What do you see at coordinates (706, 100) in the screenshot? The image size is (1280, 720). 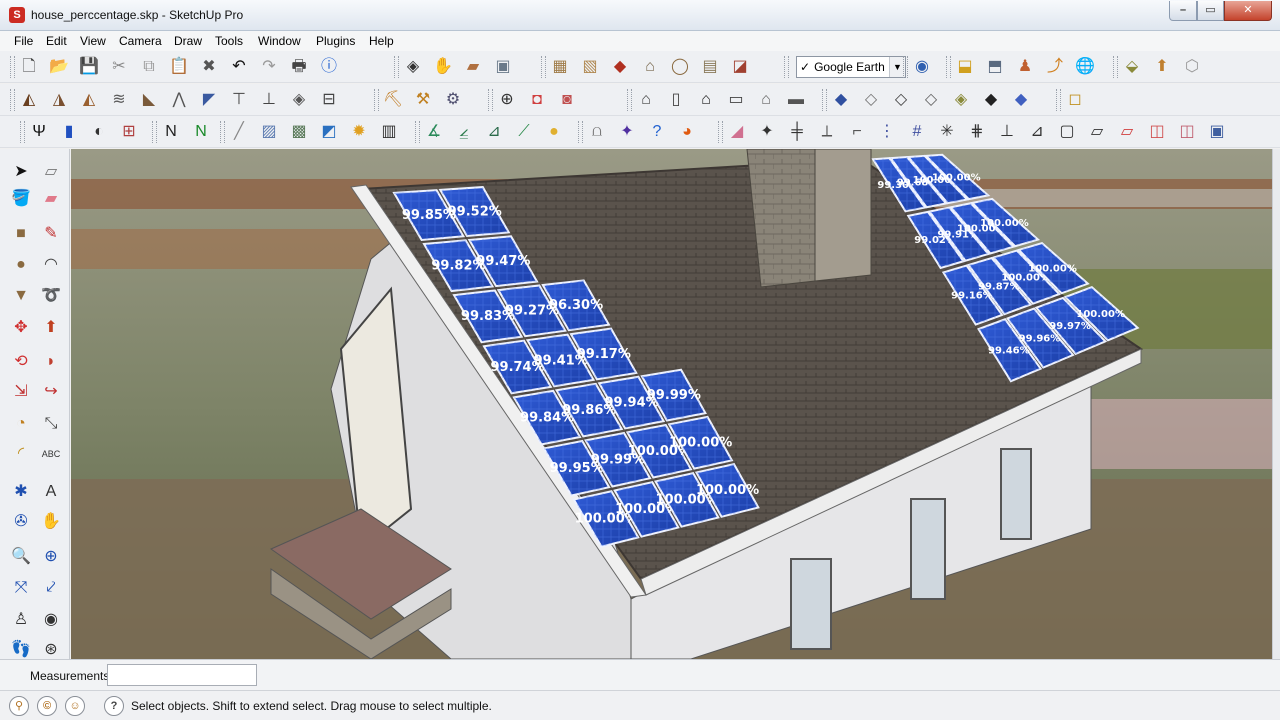 I see `view-front-icon: ⌂` at bounding box center [706, 100].